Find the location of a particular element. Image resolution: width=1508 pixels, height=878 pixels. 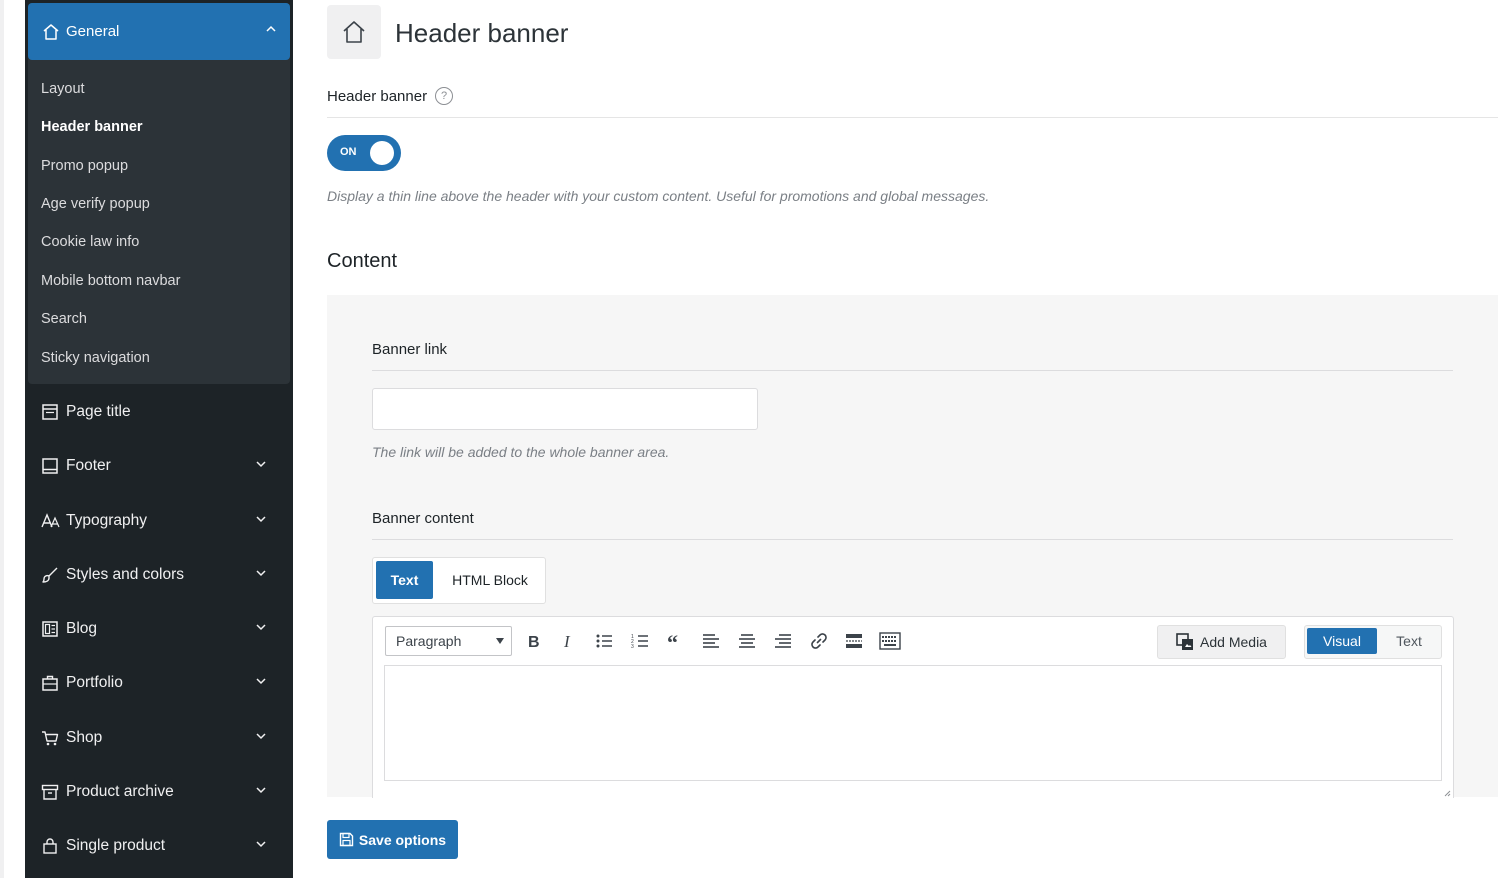

keyboard-icon is located at coordinates (890, 640).